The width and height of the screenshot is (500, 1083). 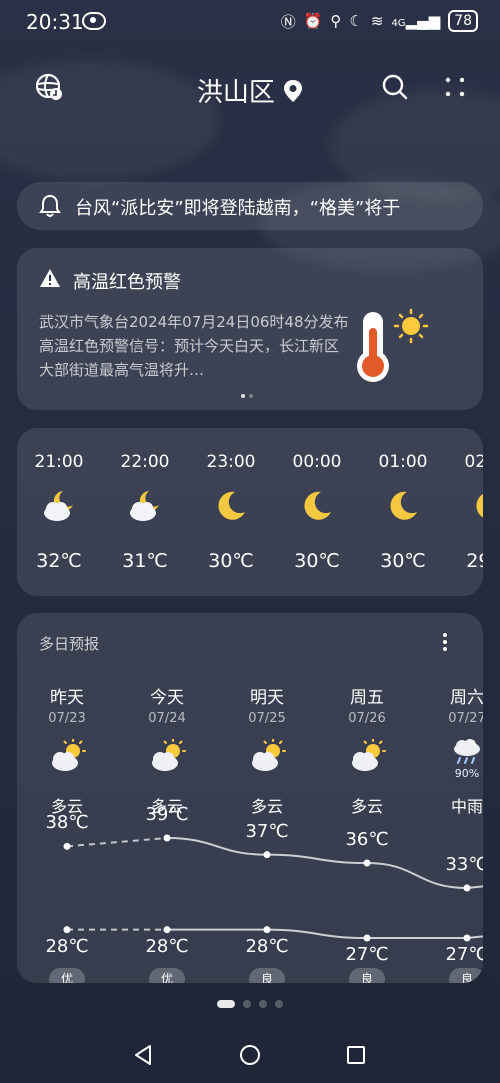 I want to click on more-menu-icon, so click(x=455, y=87).